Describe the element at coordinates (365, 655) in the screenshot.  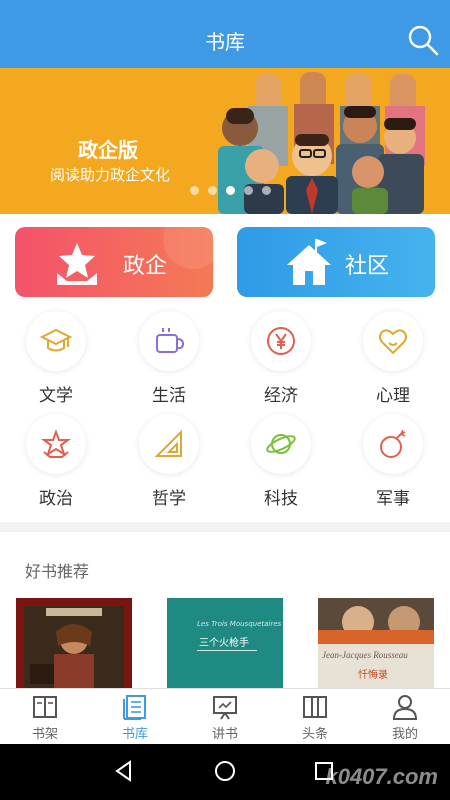
I see `book-author: Jean-Jacques Rousseau` at that location.